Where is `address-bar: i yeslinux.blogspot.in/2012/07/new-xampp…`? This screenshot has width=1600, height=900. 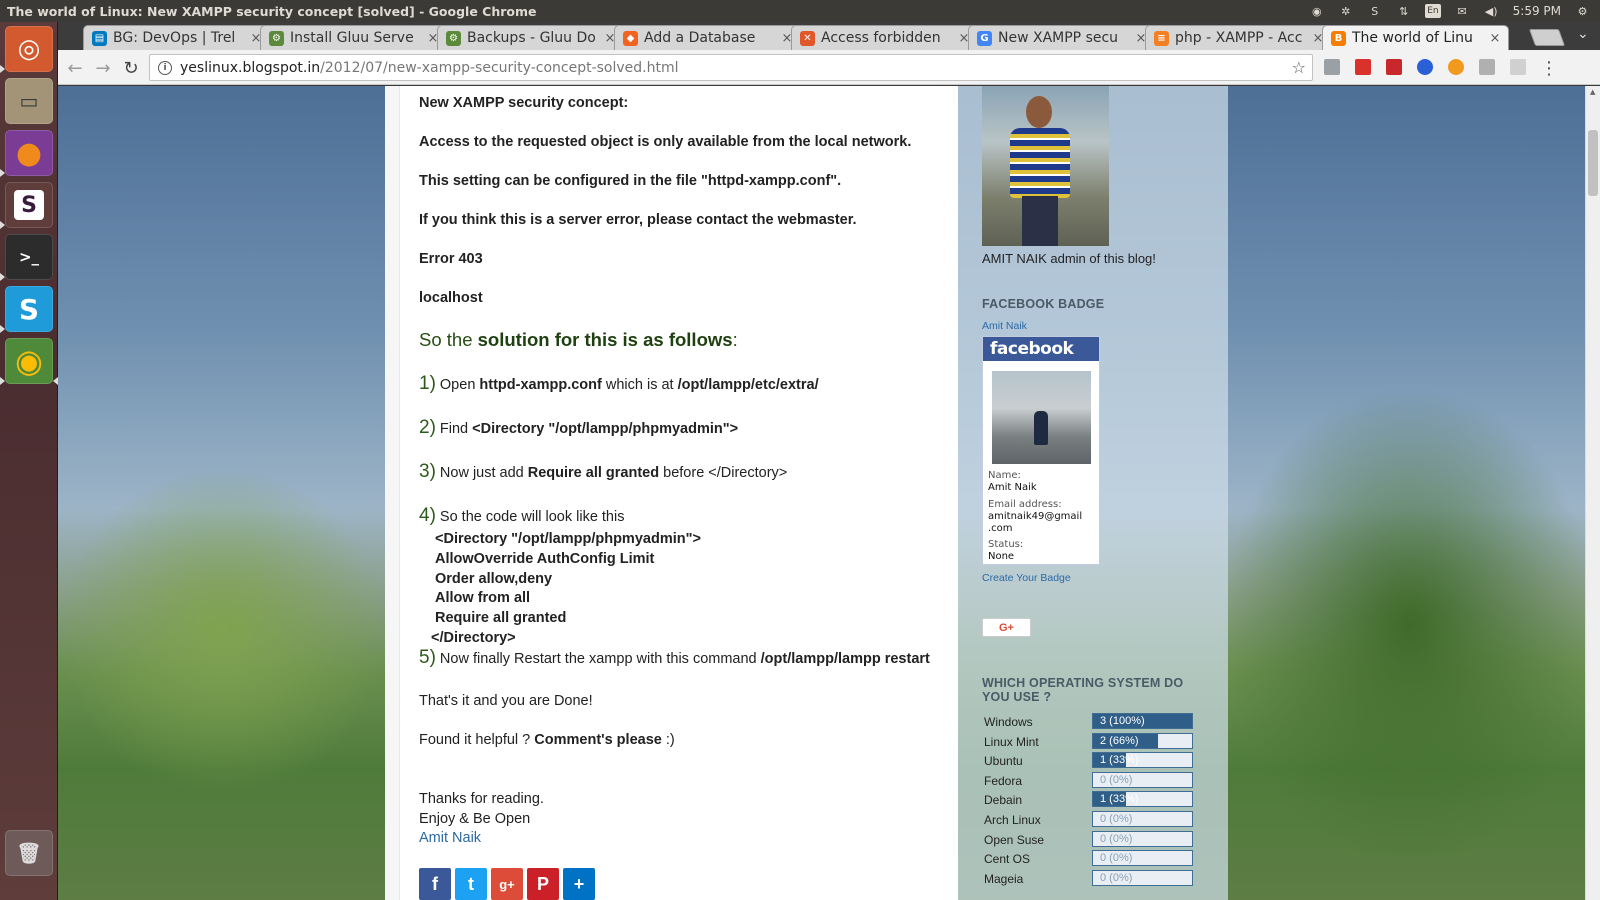
address-bar: i yeslinux.blogspot.in/2012/07/new-xampp… is located at coordinates (731, 67).